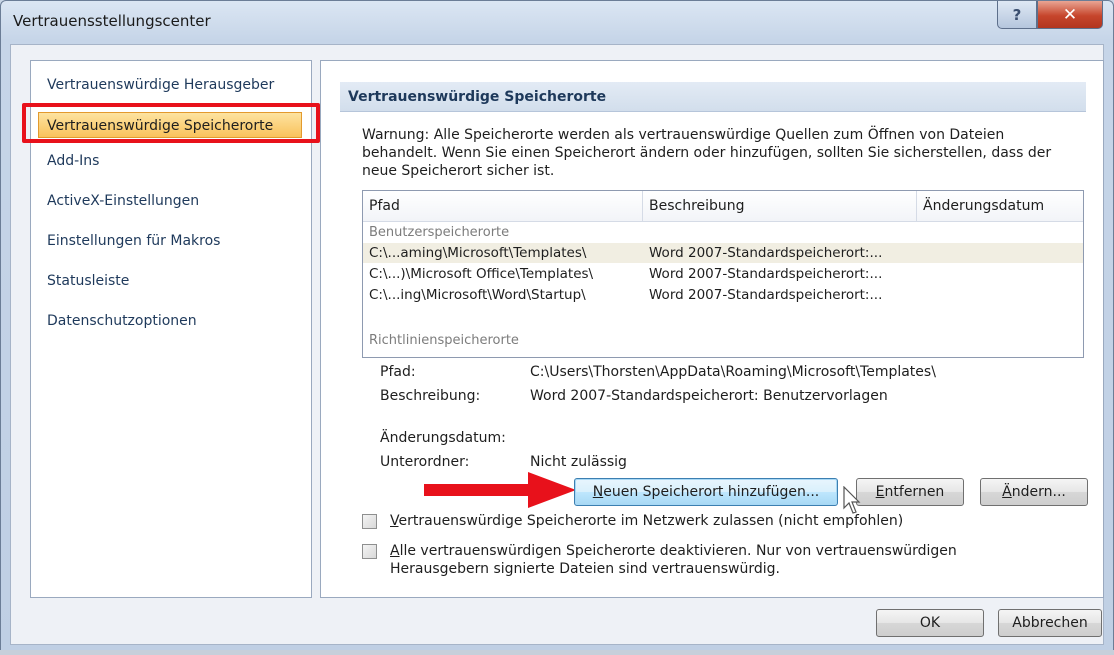 Image resolution: width=1114 pixels, height=655 pixels. Describe the element at coordinates (1050, 623) in the screenshot. I see `cancel-button: Abbrechen` at that location.